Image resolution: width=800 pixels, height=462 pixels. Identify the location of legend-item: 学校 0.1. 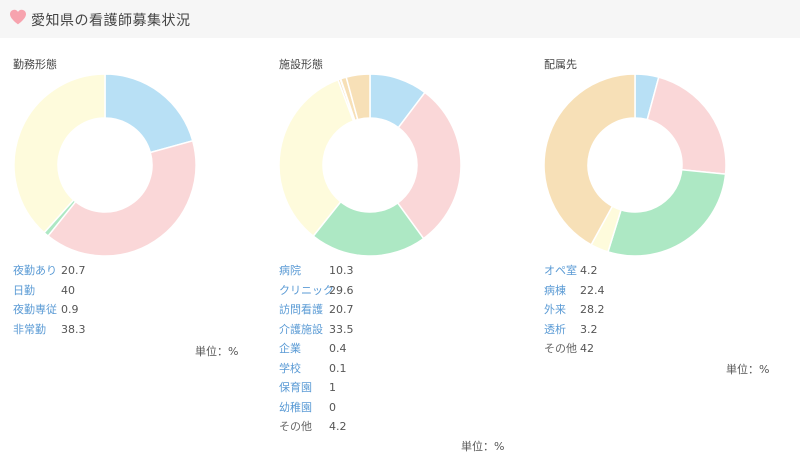
(316, 369).